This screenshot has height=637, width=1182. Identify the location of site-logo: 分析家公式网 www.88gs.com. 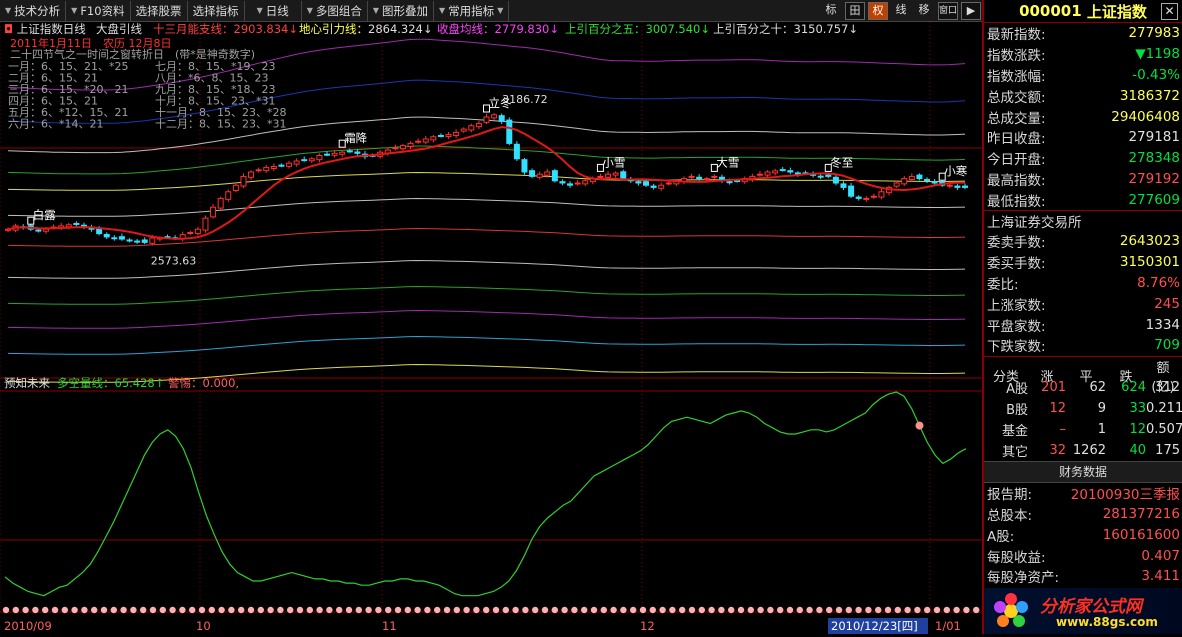
(1083, 611).